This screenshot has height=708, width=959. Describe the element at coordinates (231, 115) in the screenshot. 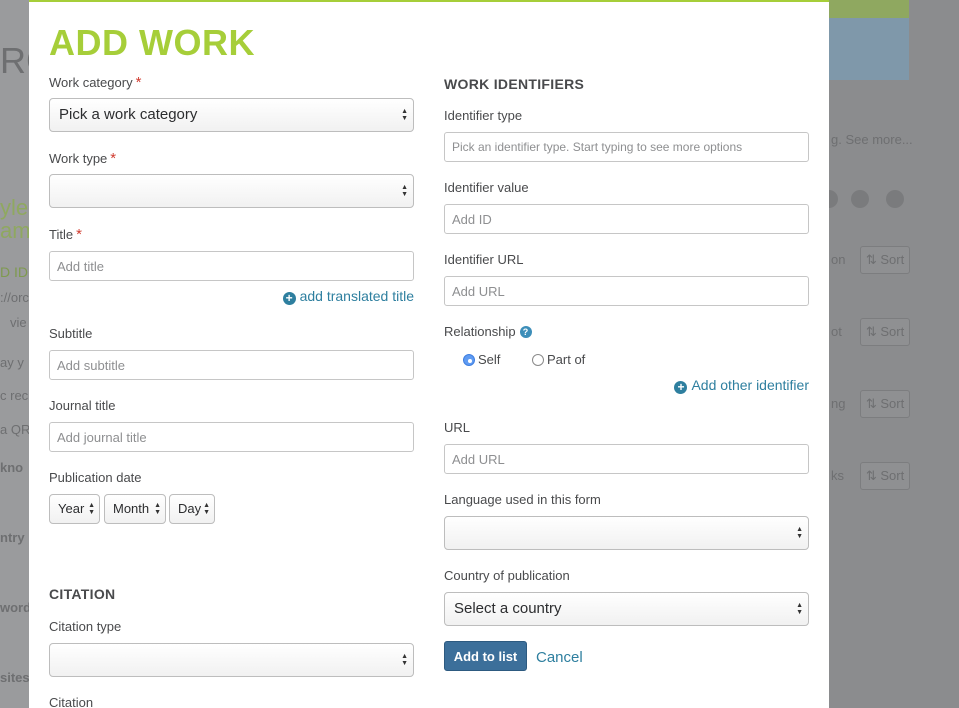

I see `work-category-select: Pick a work category ▲ ▼` at that location.